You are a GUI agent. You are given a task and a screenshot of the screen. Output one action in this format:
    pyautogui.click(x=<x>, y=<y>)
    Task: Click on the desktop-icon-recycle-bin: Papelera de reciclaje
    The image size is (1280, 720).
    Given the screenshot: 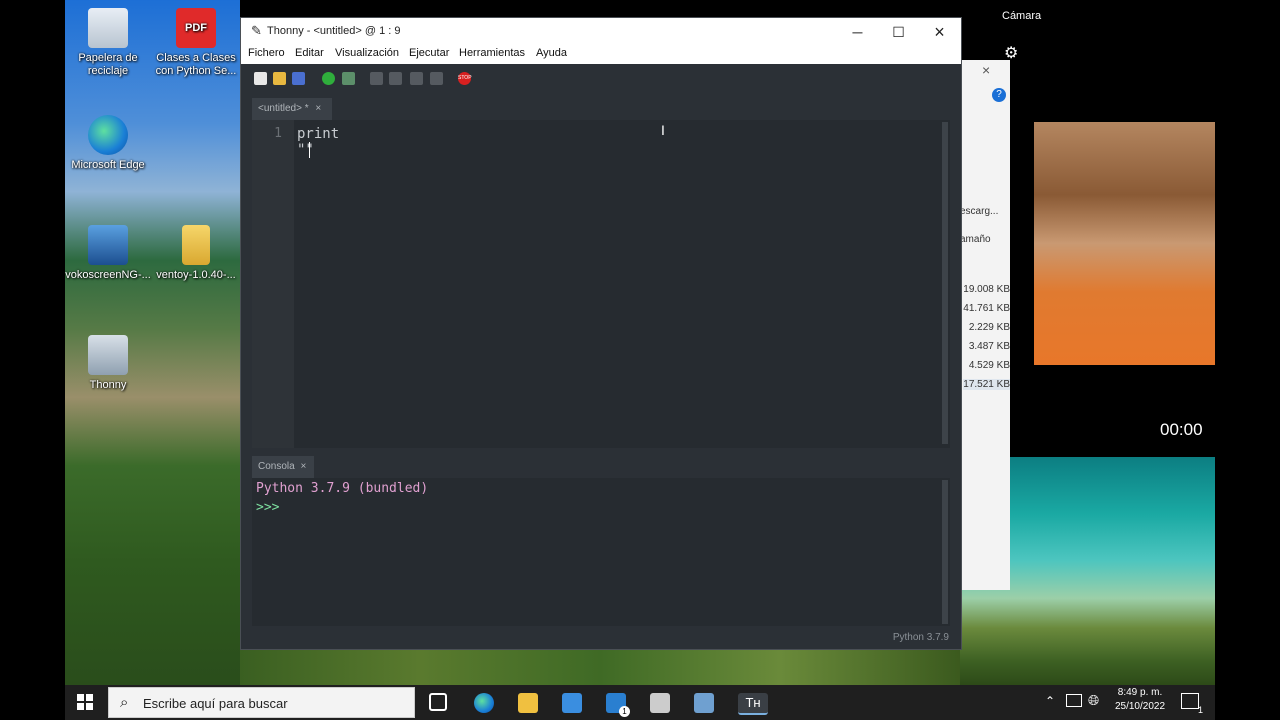 What is the action you would take?
    pyautogui.click(x=108, y=43)
    